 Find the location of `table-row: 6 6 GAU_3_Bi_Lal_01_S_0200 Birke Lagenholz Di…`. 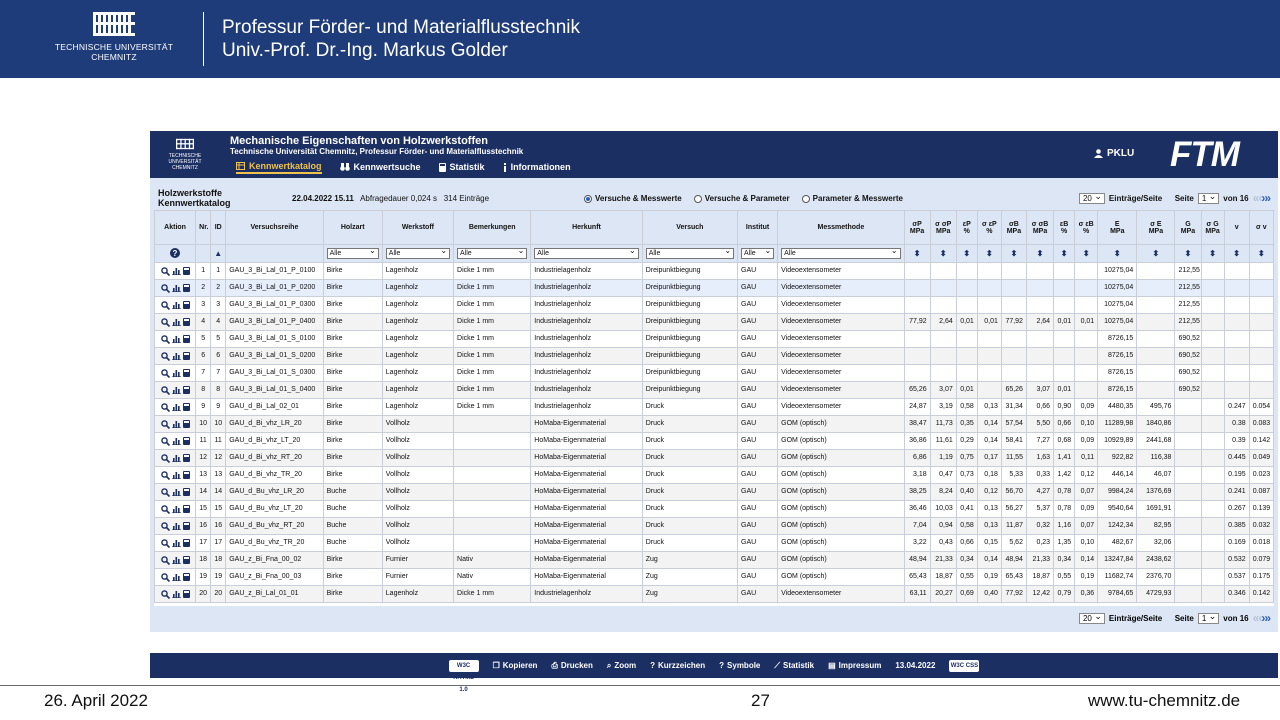

table-row: 6 6 GAU_3_Bi_Lal_01_S_0200 Birke Lagenholz Di… is located at coordinates (714, 356).